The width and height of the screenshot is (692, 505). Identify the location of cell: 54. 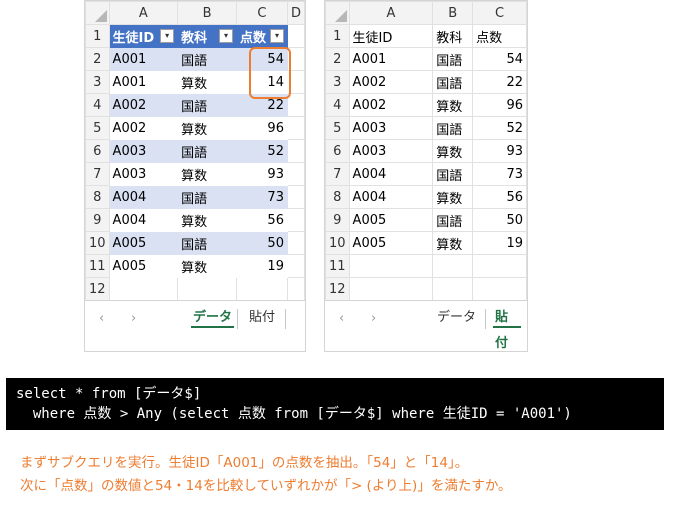
(499, 59).